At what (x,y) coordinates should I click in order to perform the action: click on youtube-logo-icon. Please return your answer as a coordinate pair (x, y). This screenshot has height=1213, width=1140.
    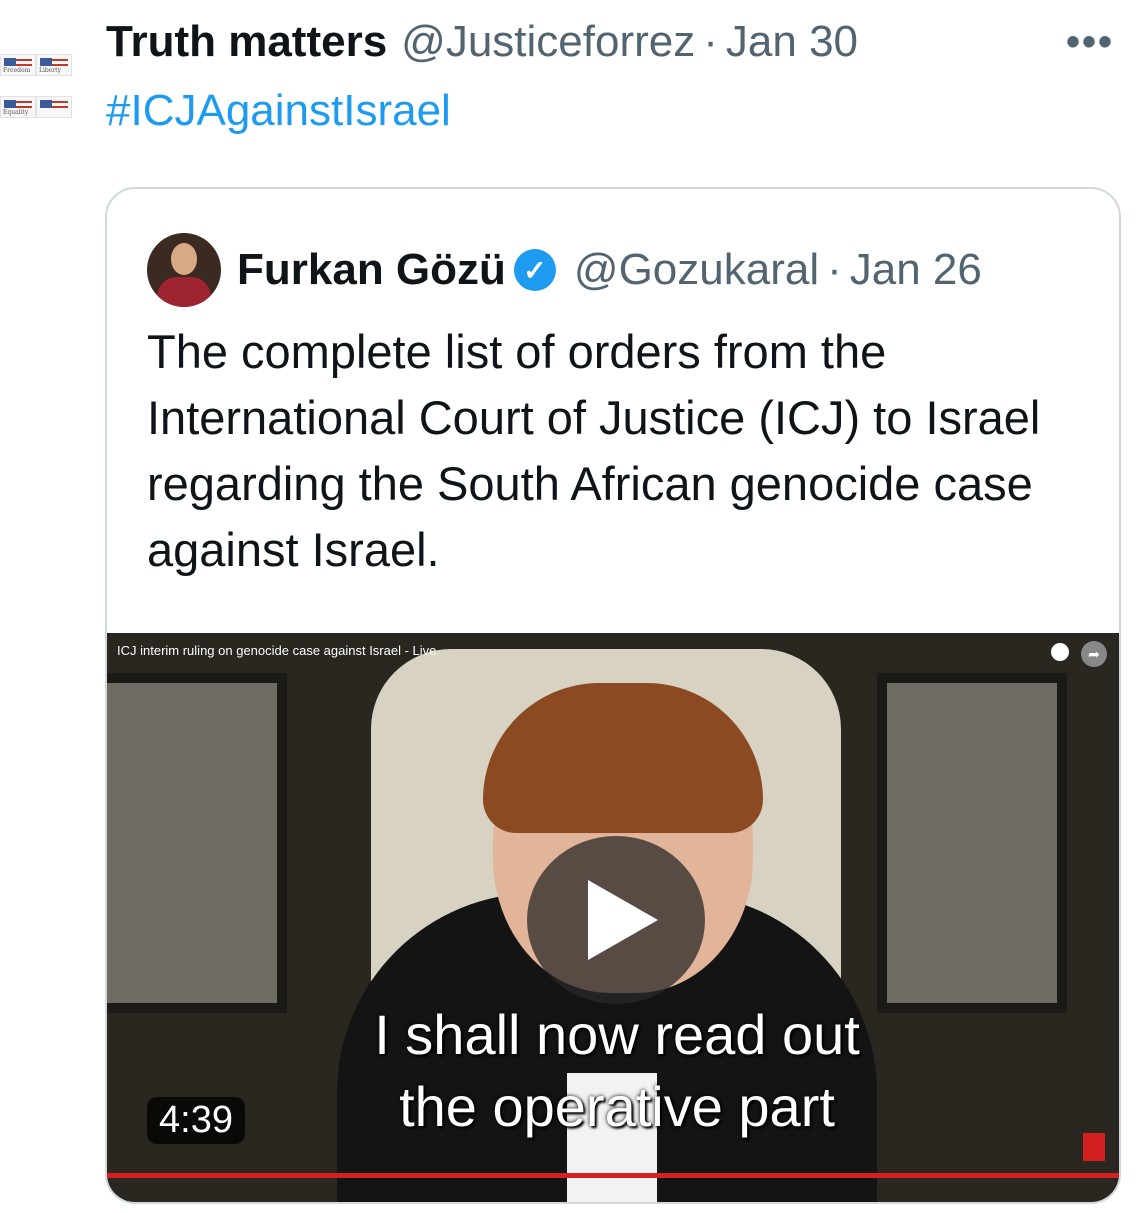
    Looking at the image, I should click on (1094, 1147).